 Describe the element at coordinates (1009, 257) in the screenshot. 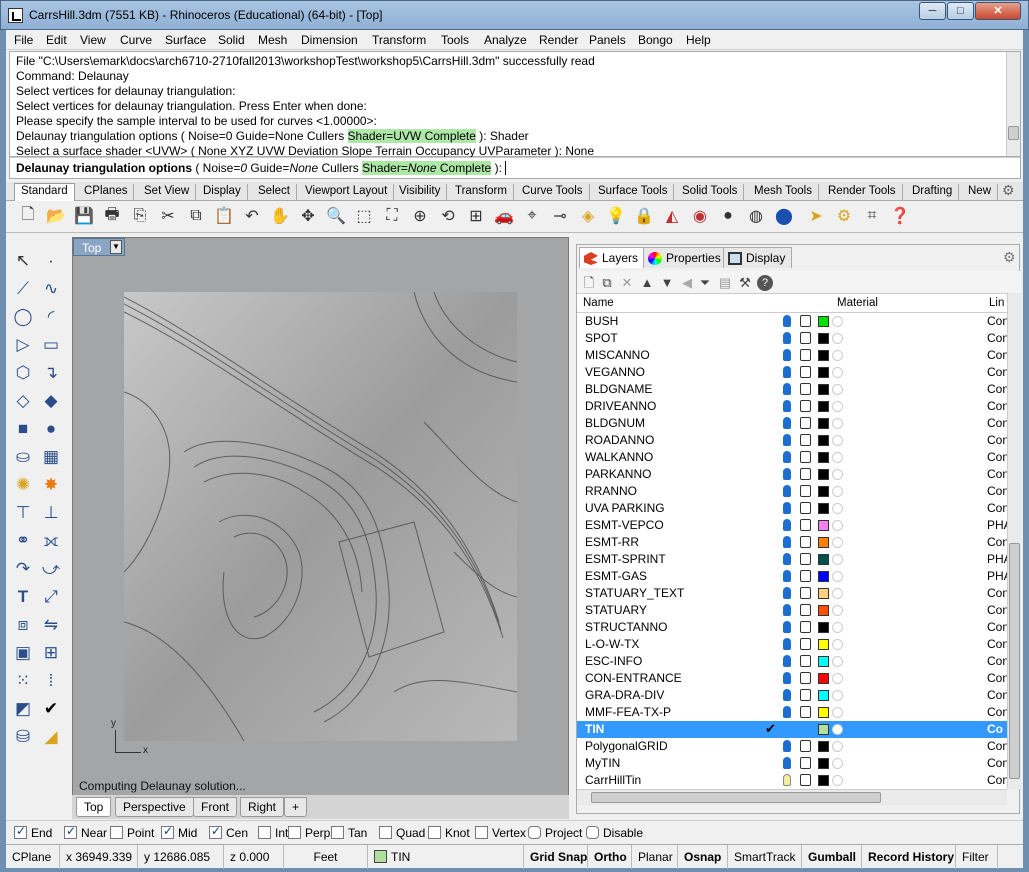

I see `panel-gear-icon: ⚙` at that location.